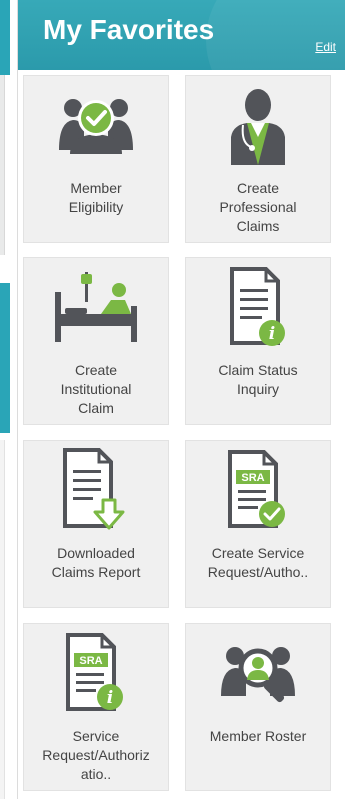 The image size is (345, 799). What do you see at coordinates (96, 672) in the screenshot?
I see `sra-info-icon: SRA i` at bounding box center [96, 672].